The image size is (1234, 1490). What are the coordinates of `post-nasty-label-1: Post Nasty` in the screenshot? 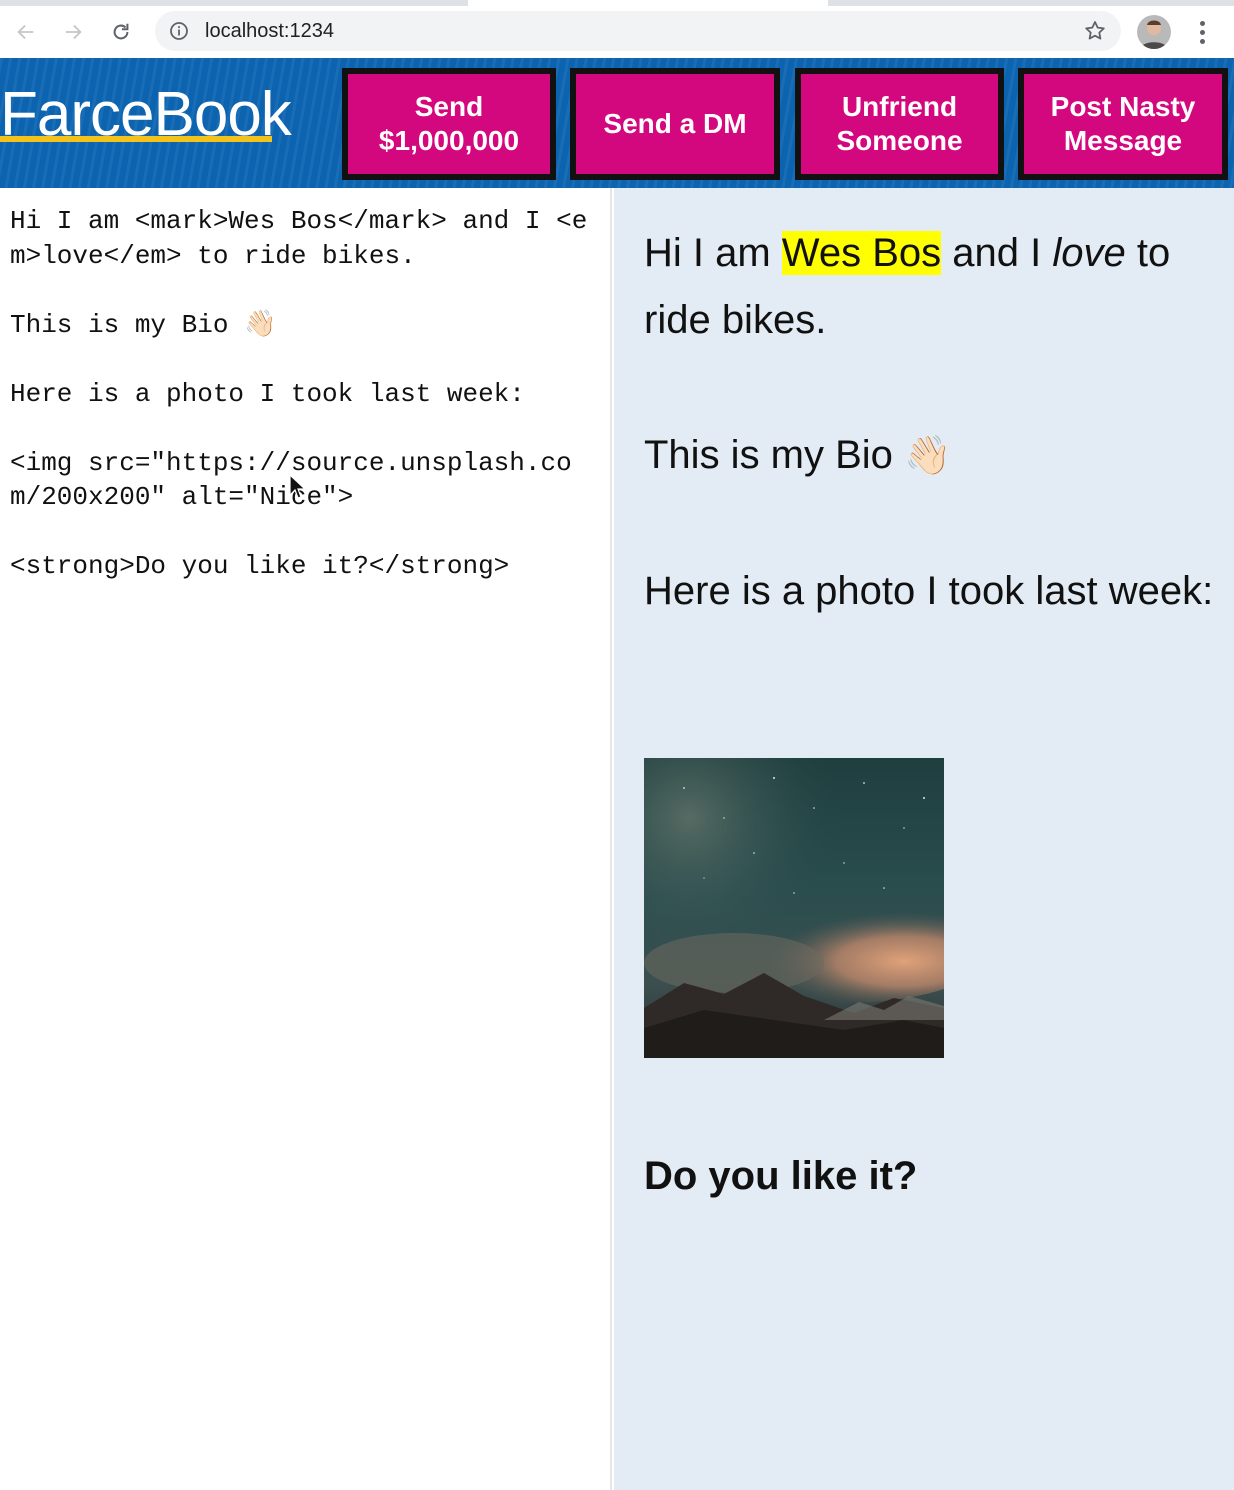 It's located at (1123, 106).